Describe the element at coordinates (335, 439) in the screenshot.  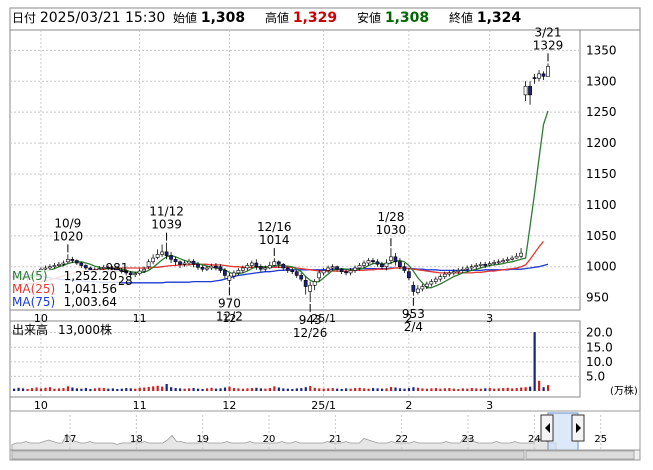
I see `navigator-year-label: 21` at that location.